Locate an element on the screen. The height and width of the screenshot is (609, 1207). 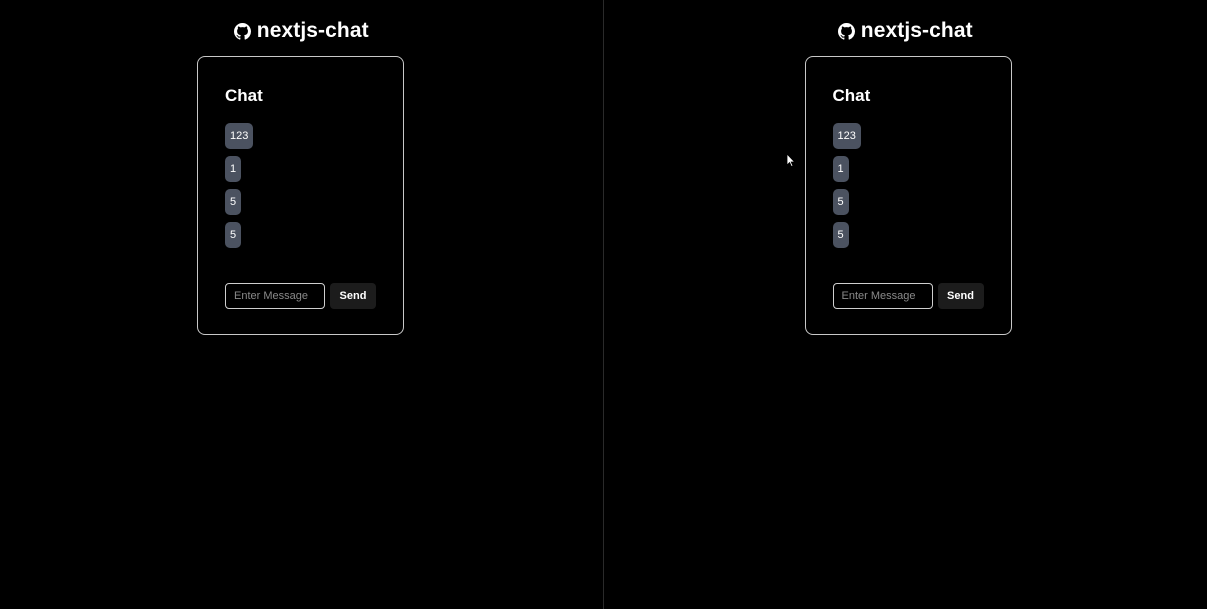
mouse-cursor-icon is located at coordinates (791, 160).